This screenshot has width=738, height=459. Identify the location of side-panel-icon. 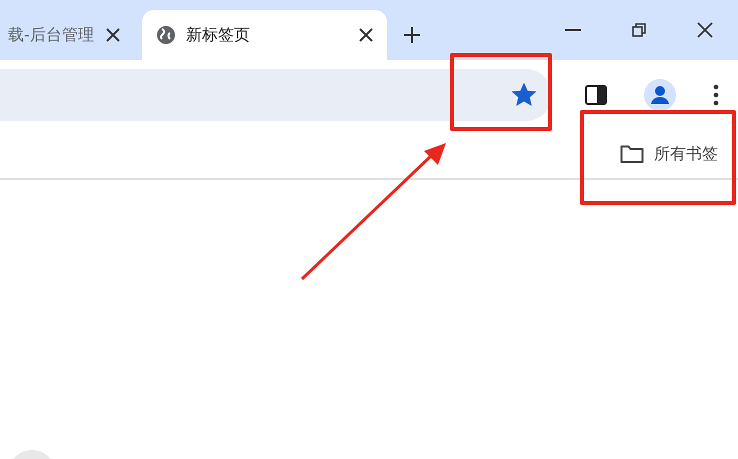
(595, 95).